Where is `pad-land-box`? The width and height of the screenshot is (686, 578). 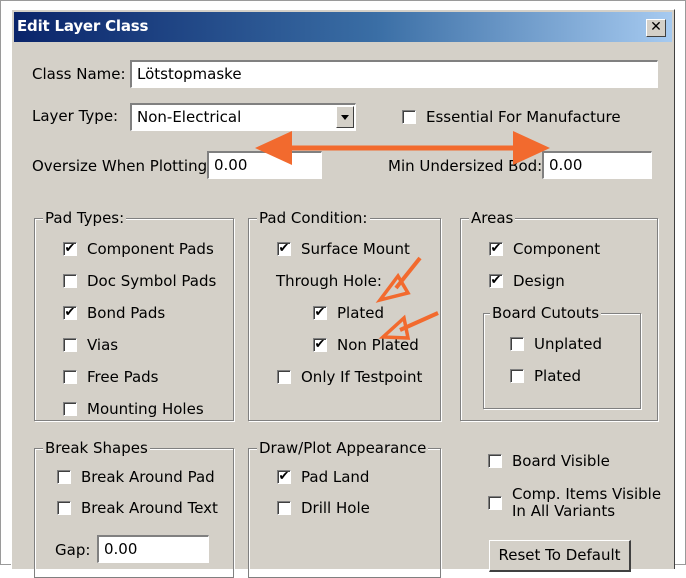
pad-land-box is located at coordinates (284, 477).